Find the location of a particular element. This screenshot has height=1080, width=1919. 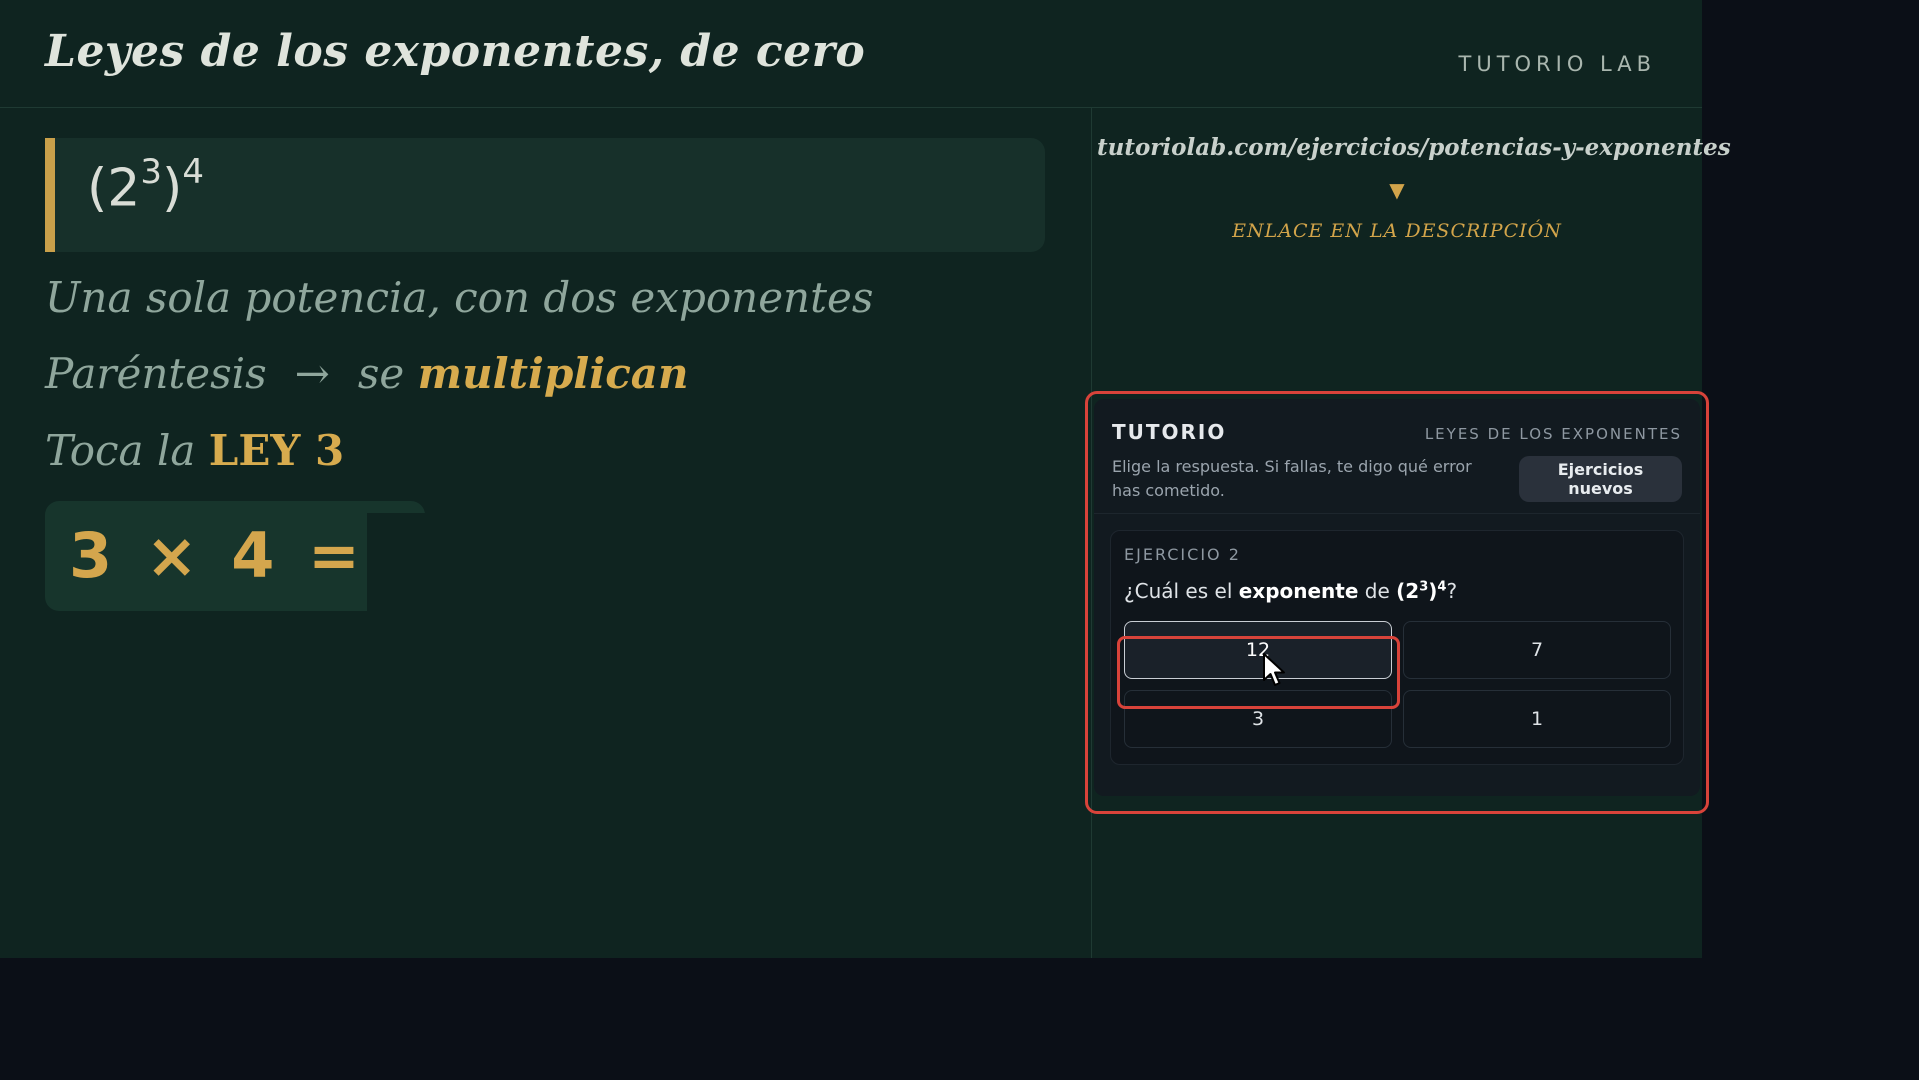

explanation-line-3: Toca la LEY 3 is located at coordinates (194, 450).